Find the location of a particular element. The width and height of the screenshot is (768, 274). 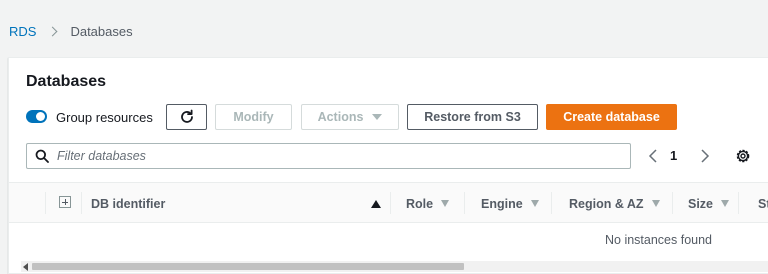

filter-databases-search is located at coordinates (328, 156).